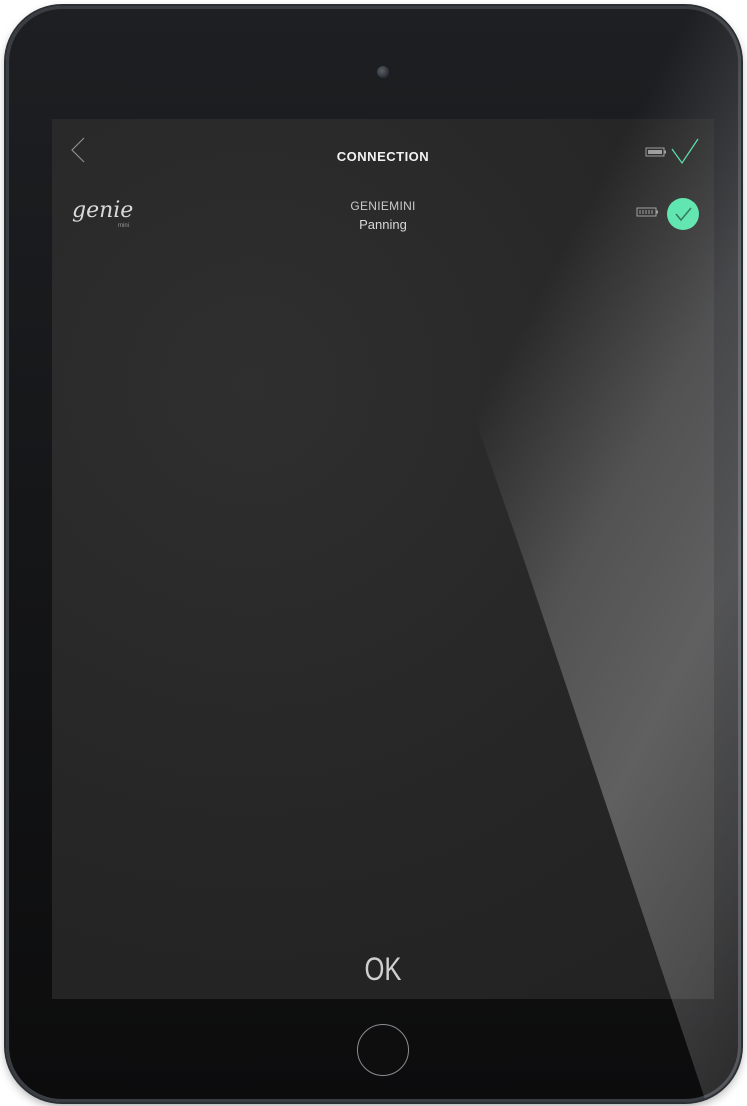 Image resolution: width=747 pixels, height=1106 pixels. I want to click on front-camera, so click(383, 72).